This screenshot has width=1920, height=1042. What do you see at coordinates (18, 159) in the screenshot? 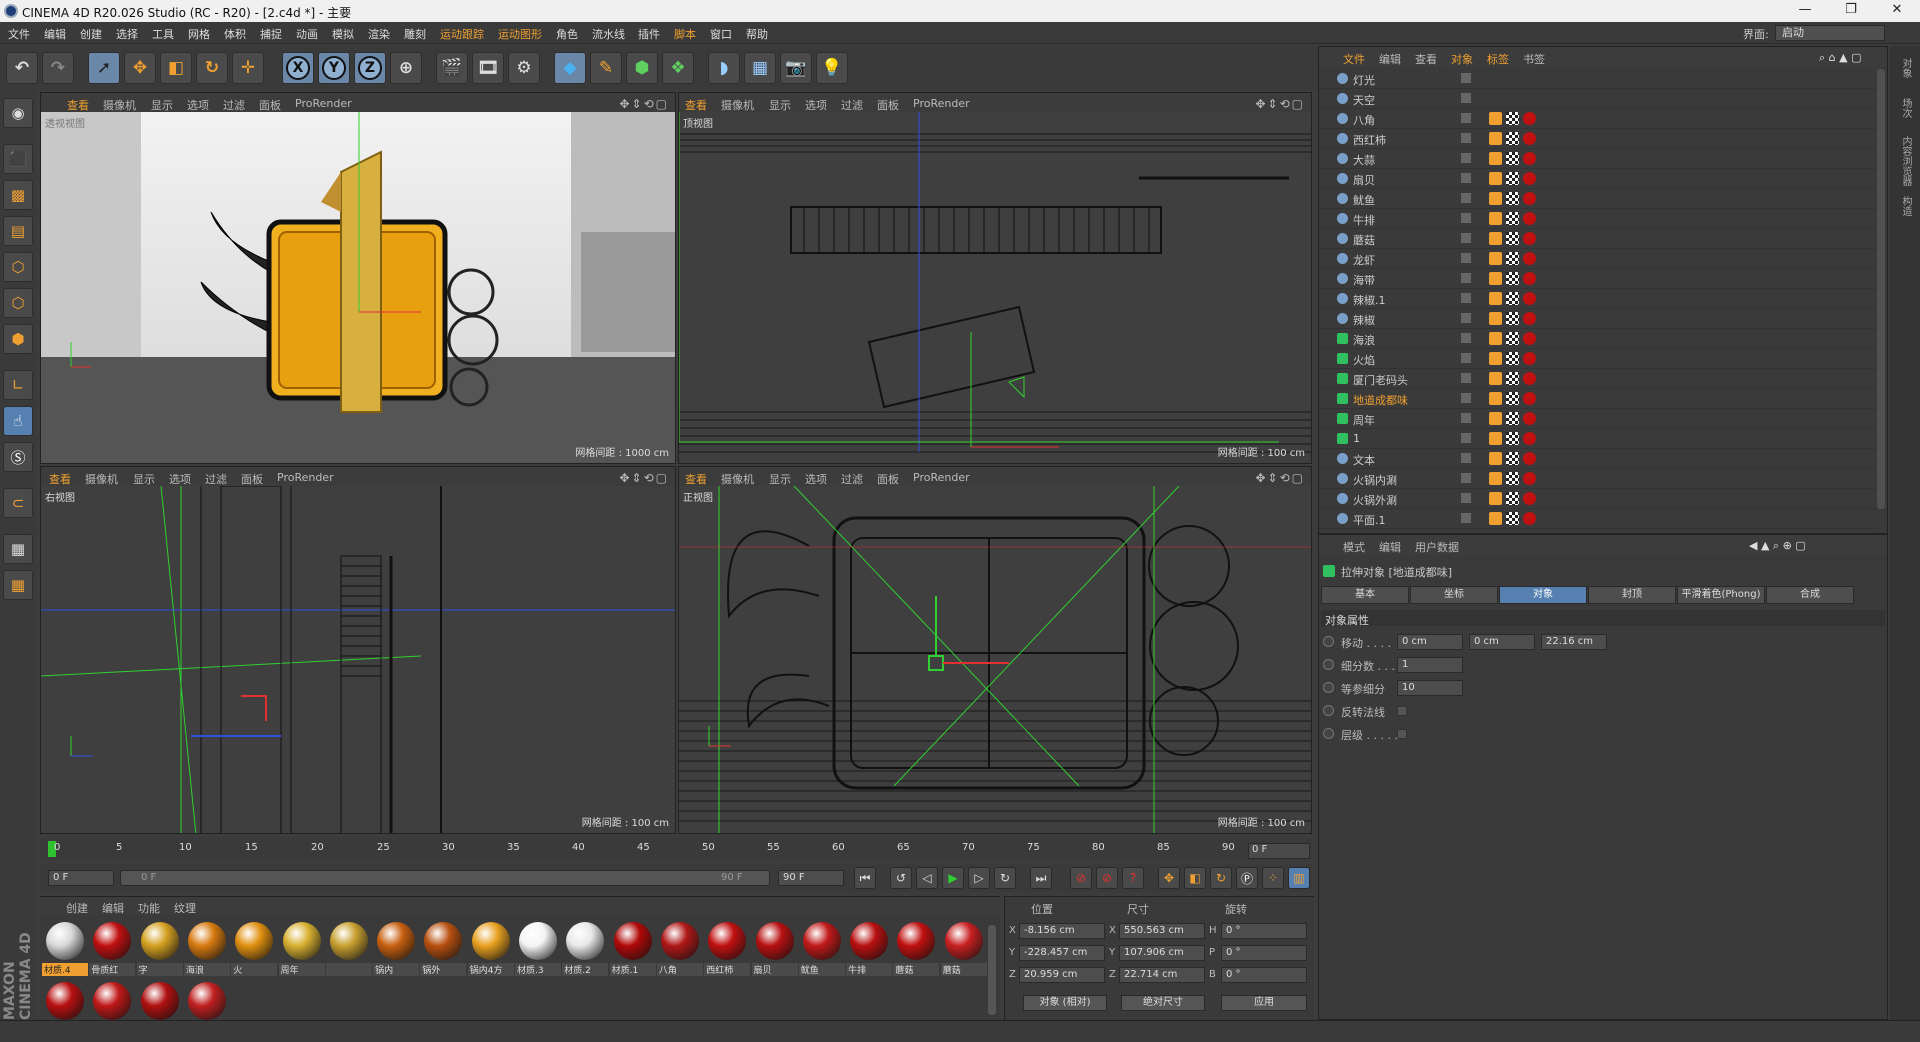
I see `model-mode-icon: ⬛` at bounding box center [18, 159].